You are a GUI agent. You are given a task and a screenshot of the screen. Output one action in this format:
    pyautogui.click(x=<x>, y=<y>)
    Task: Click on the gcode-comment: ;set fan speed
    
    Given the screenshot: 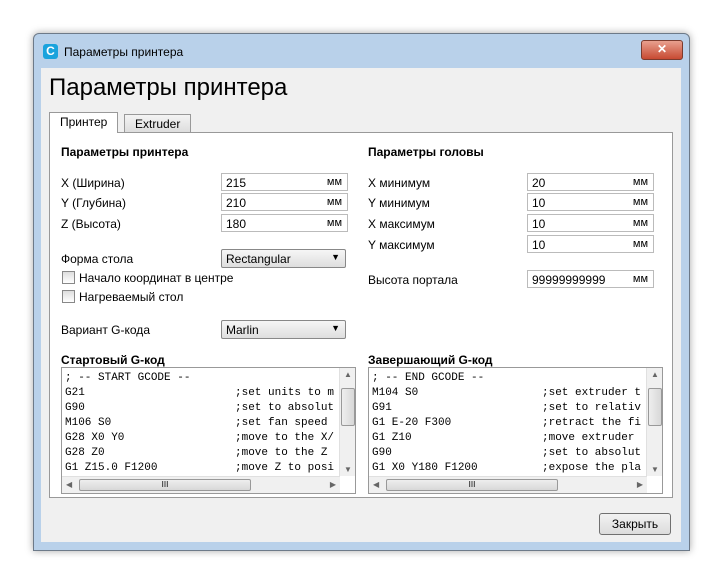 What is the action you would take?
    pyautogui.click(x=281, y=423)
    